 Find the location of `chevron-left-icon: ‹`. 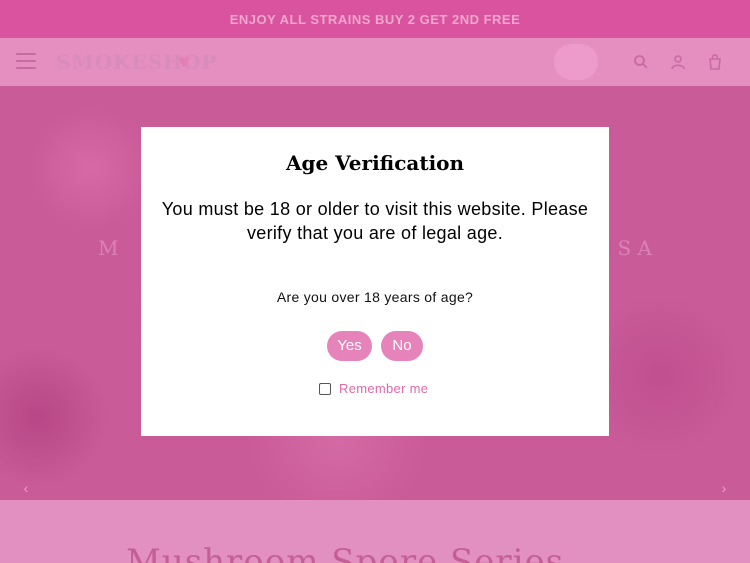

chevron-left-icon: ‹ is located at coordinates (26, 488).